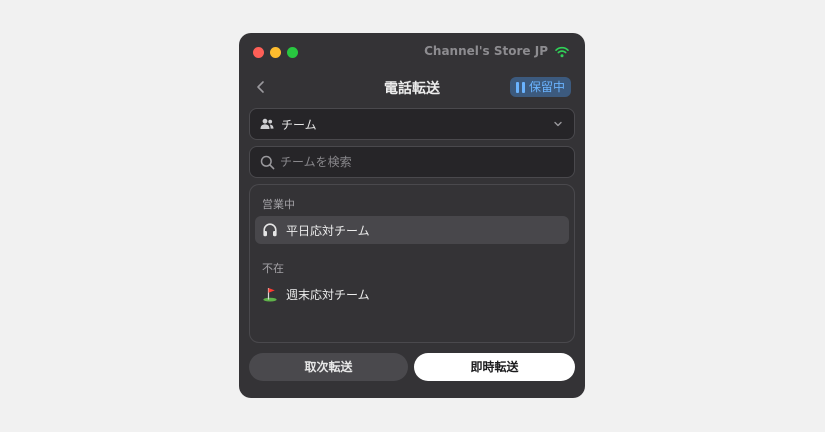 This screenshot has width=825, height=432. What do you see at coordinates (520, 87) in the screenshot?
I see `pause-icon` at bounding box center [520, 87].